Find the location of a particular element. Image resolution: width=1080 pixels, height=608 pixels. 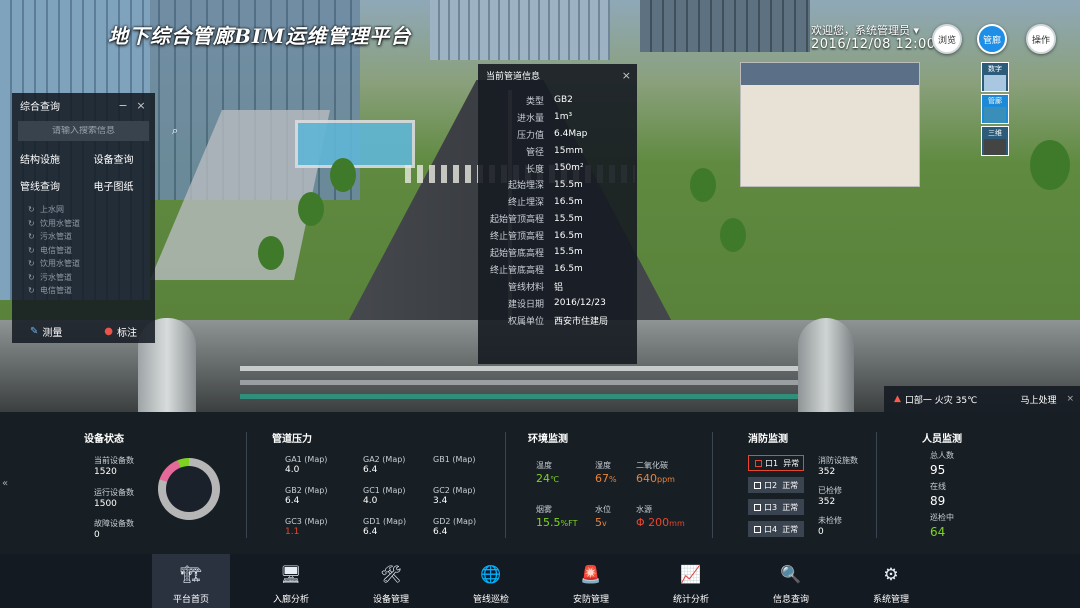

environment-number: 24 is located at coordinates (543, 478).